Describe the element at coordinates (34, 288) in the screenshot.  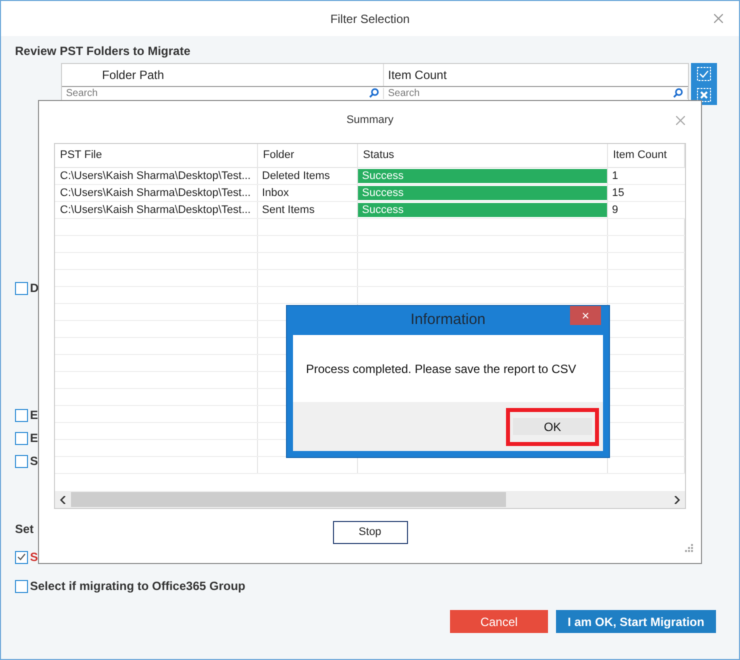
I see `option-label: D` at that location.